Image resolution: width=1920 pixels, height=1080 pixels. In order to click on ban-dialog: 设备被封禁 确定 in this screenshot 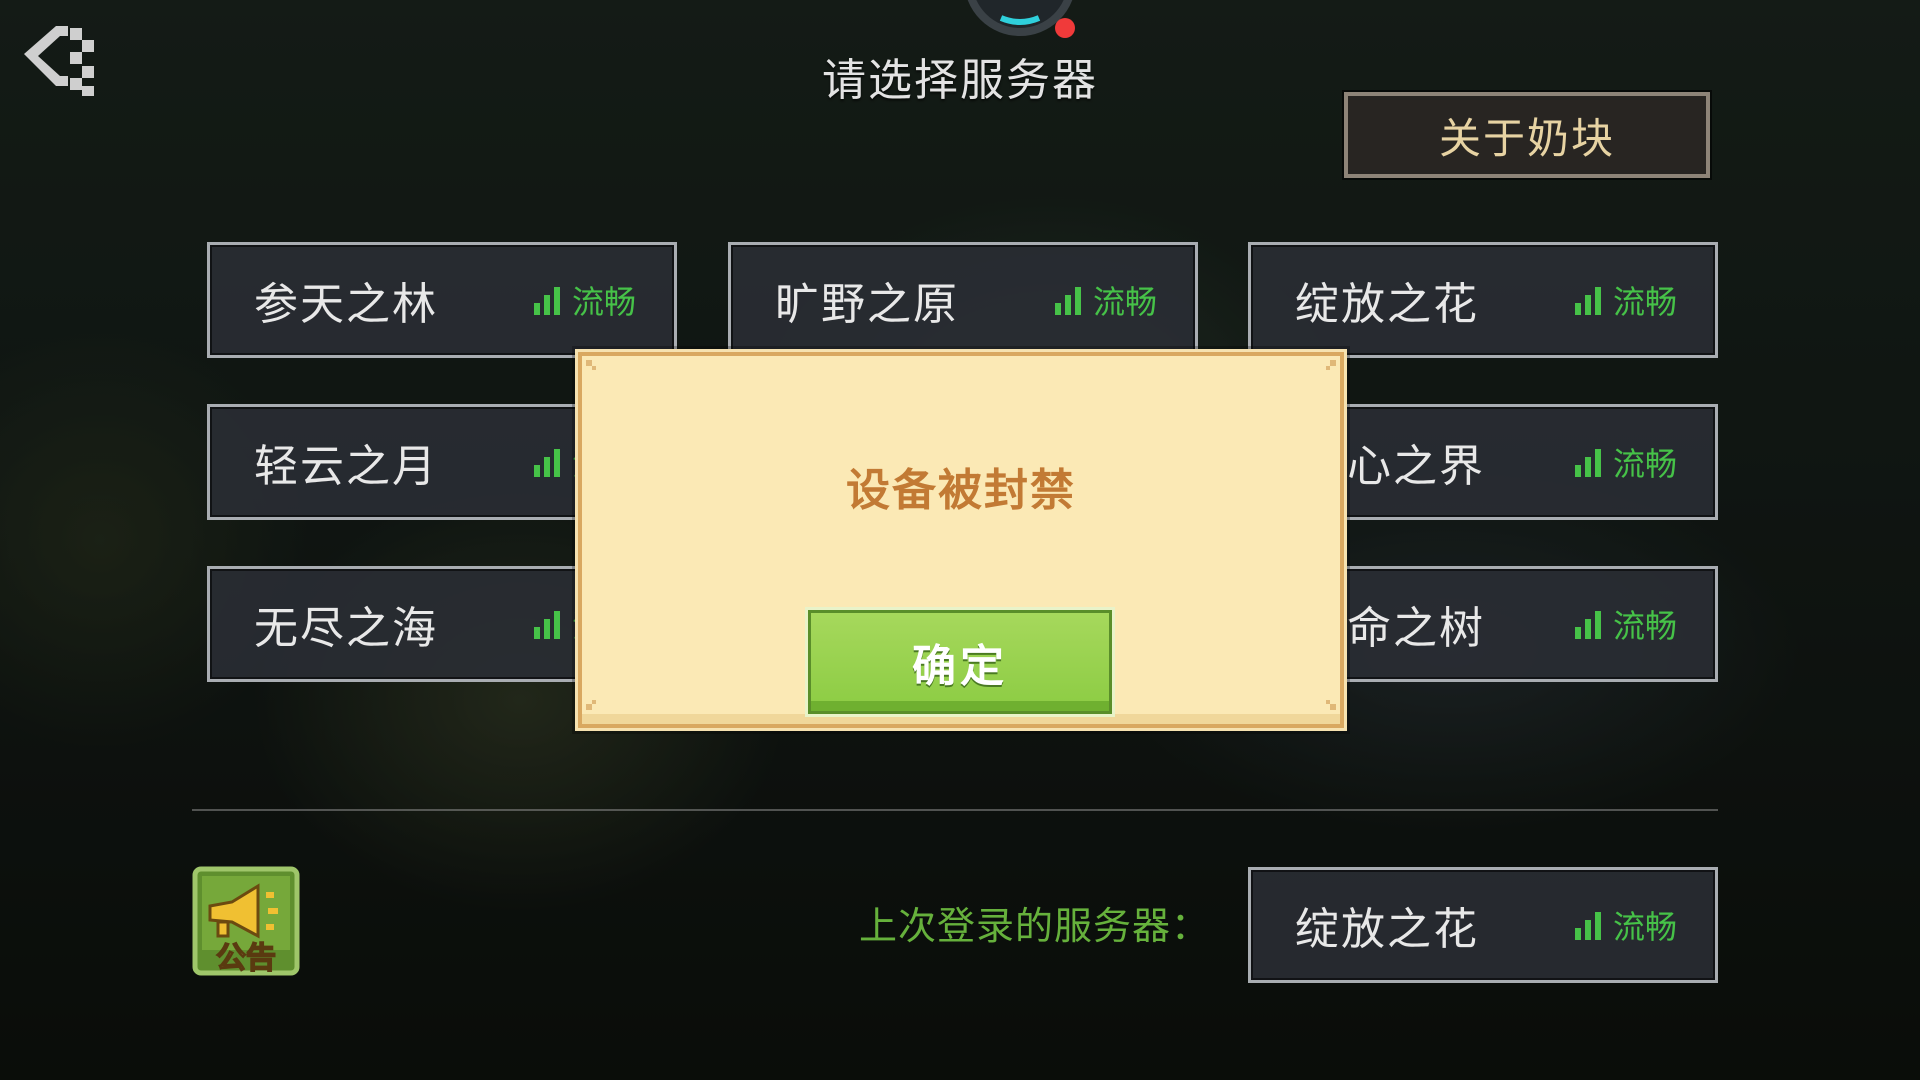, I will do `click(961, 540)`.